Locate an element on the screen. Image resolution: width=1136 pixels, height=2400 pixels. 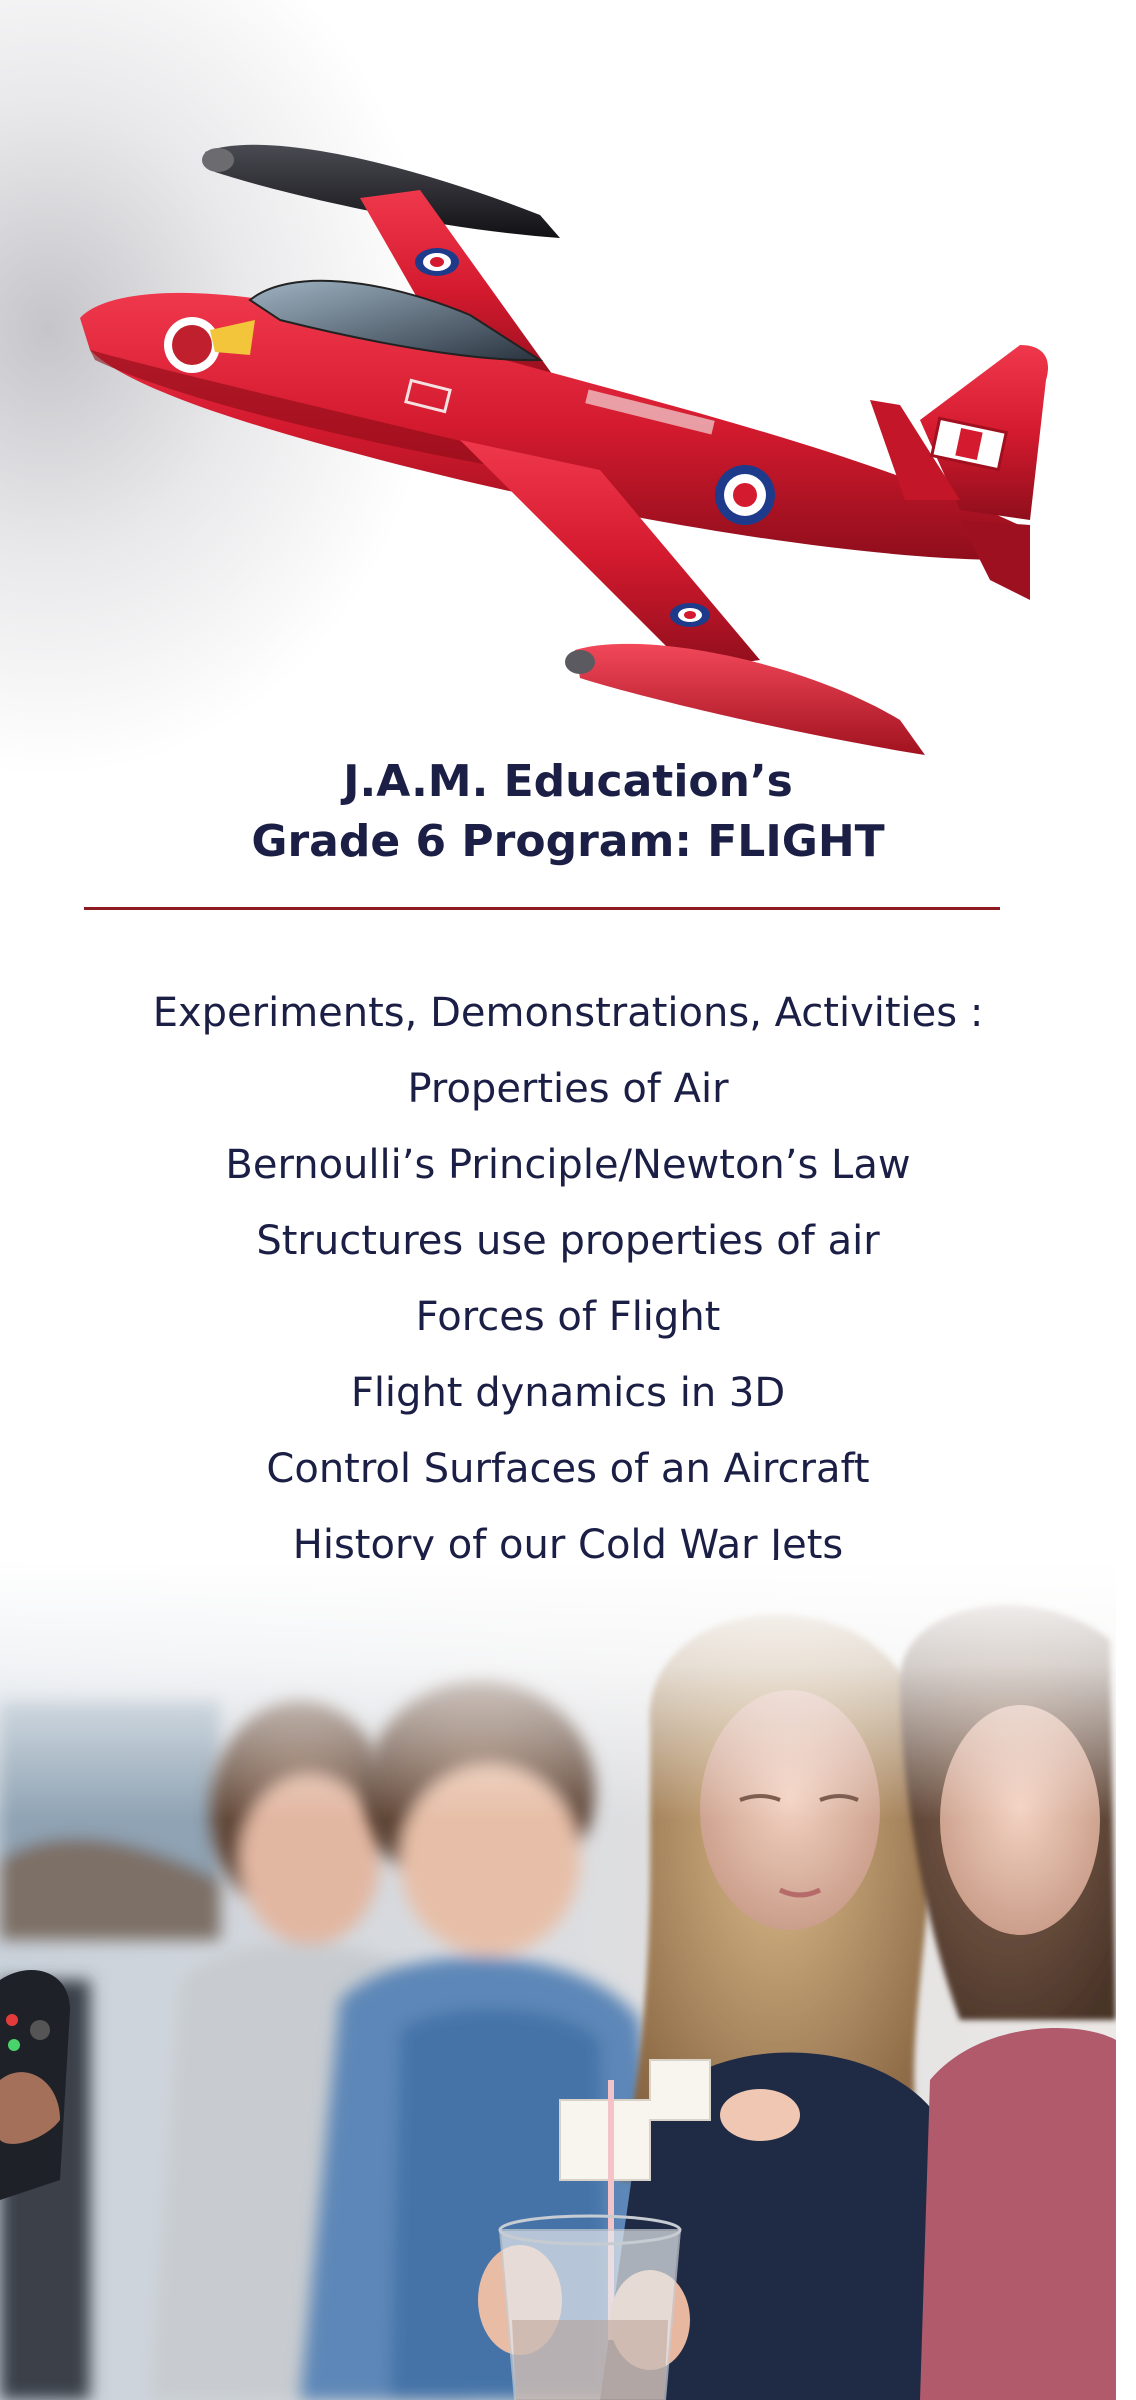
photo-right-edge is located at coordinates (1126, 1980).